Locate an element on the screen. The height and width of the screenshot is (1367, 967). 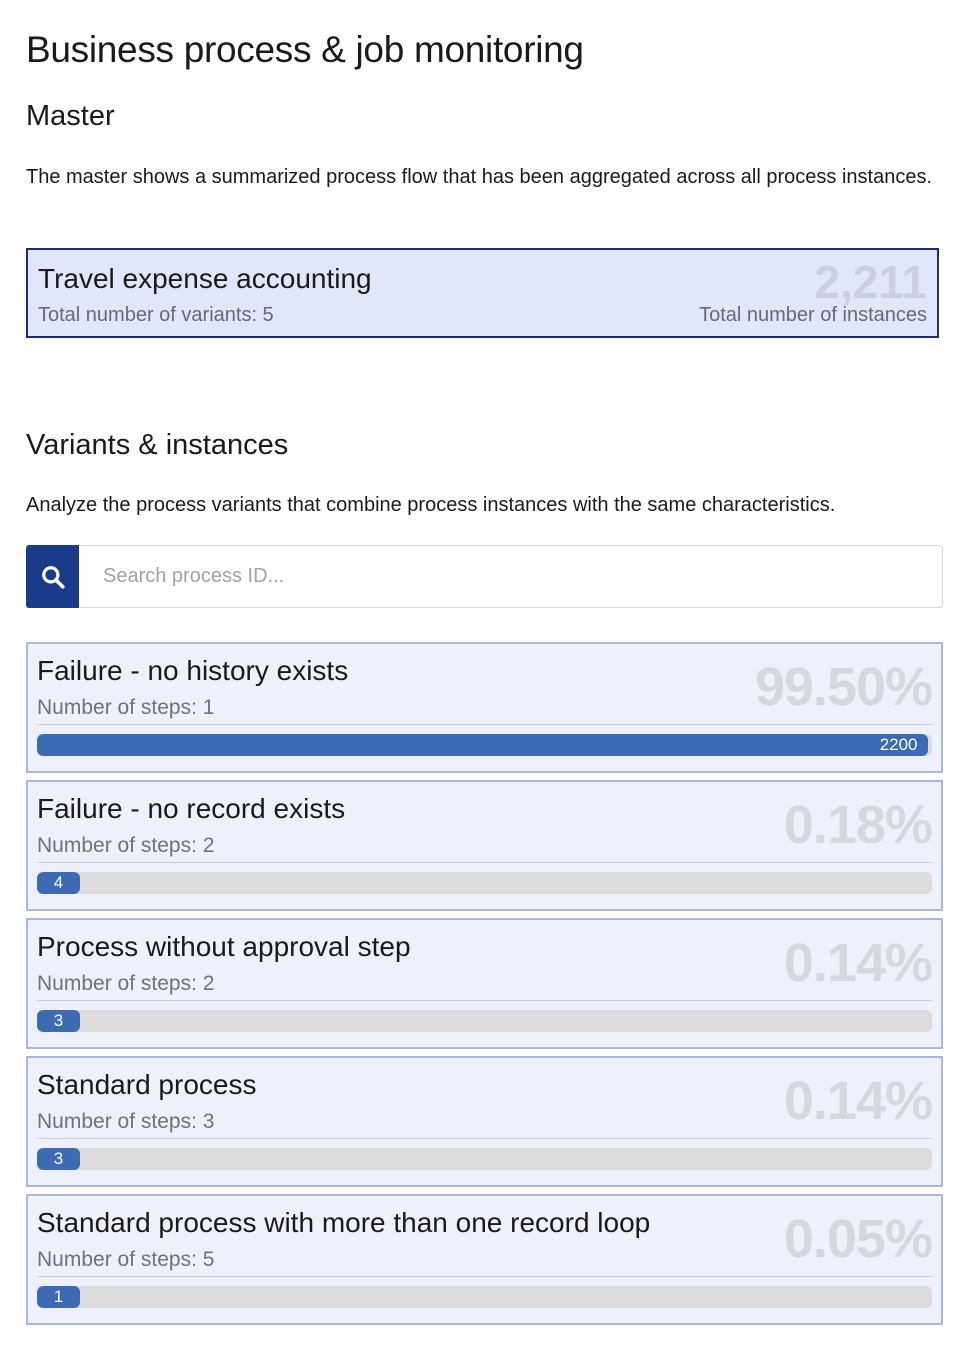
variant-progress-fill: 2200 is located at coordinates (482, 745).